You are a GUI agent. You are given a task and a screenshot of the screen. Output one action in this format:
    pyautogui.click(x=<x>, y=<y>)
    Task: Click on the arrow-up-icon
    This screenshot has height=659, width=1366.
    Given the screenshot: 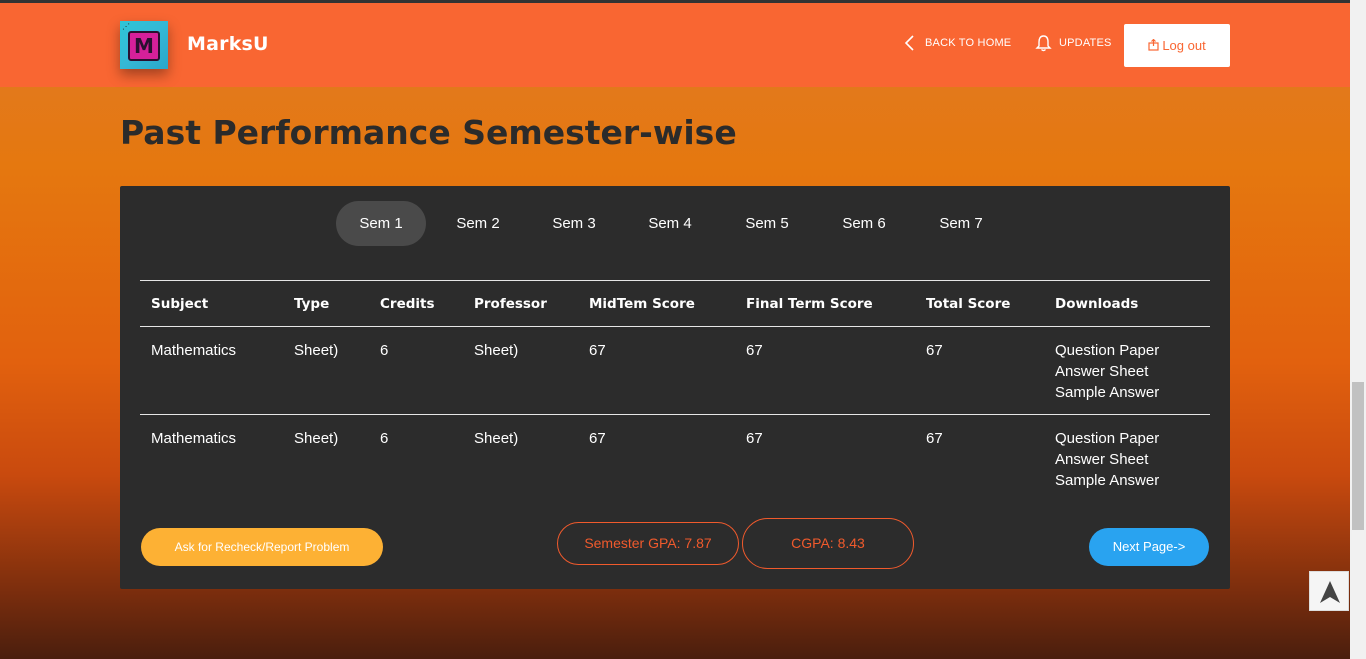 What is the action you would take?
    pyautogui.click(x=1330, y=592)
    